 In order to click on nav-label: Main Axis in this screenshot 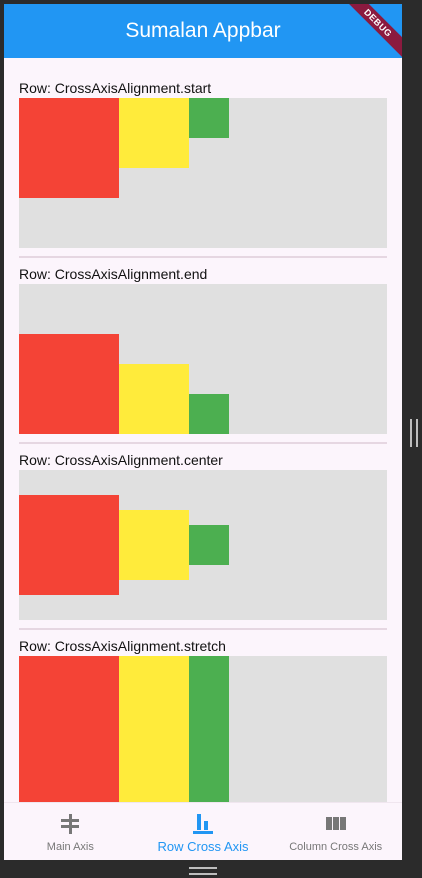, I will do `click(70, 847)`.